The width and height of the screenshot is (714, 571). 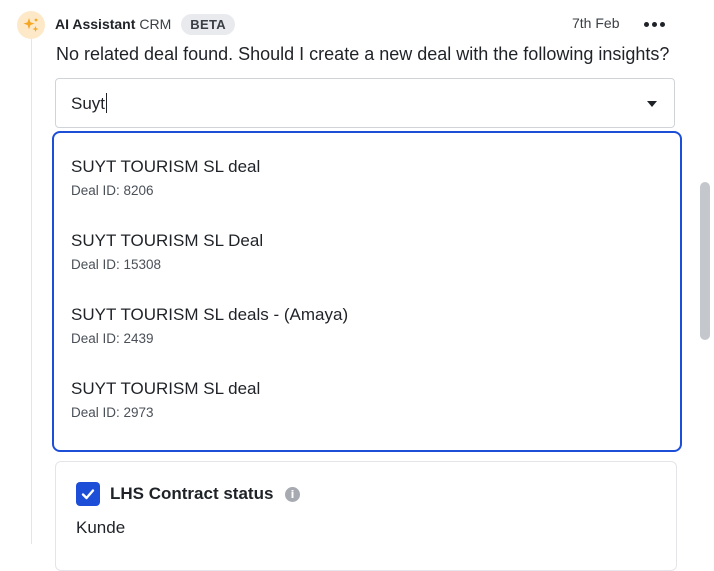 What do you see at coordinates (167, 240) in the screenshot?
I see `deal-option-title: SUYT TOURISM SL Deal` at bounding box center [167, 240].